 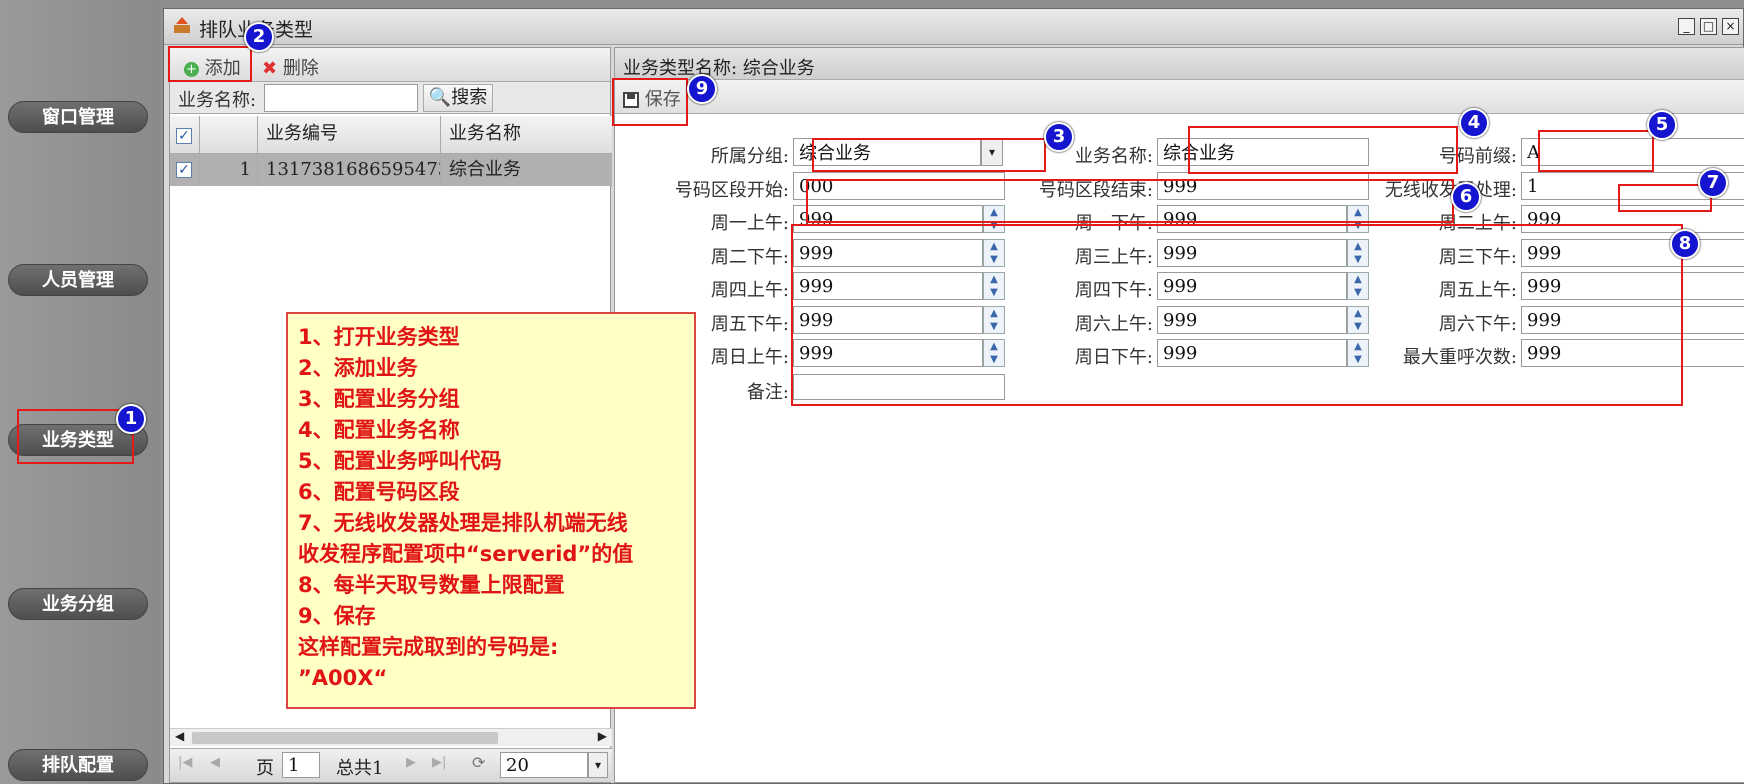 What do you see at coordinates (749, 290) in the screenshot?
I see `thu-am-label: 周四上午:` at bounding box center [749, 290].